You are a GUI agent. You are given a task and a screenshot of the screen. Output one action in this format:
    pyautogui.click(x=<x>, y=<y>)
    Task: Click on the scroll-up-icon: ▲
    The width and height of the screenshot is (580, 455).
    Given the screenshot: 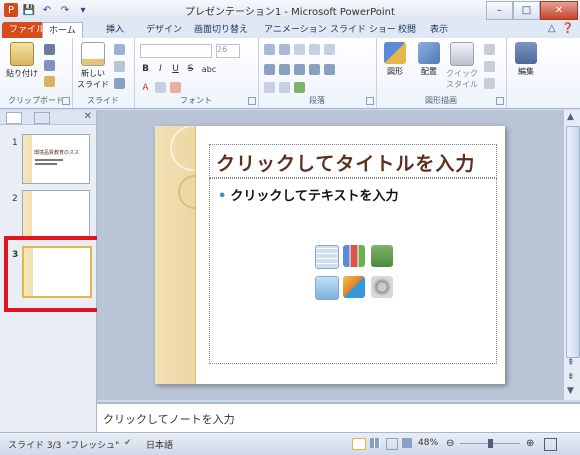 What is the action you would take?
    pyautogui.click(x=570, y=117)
    